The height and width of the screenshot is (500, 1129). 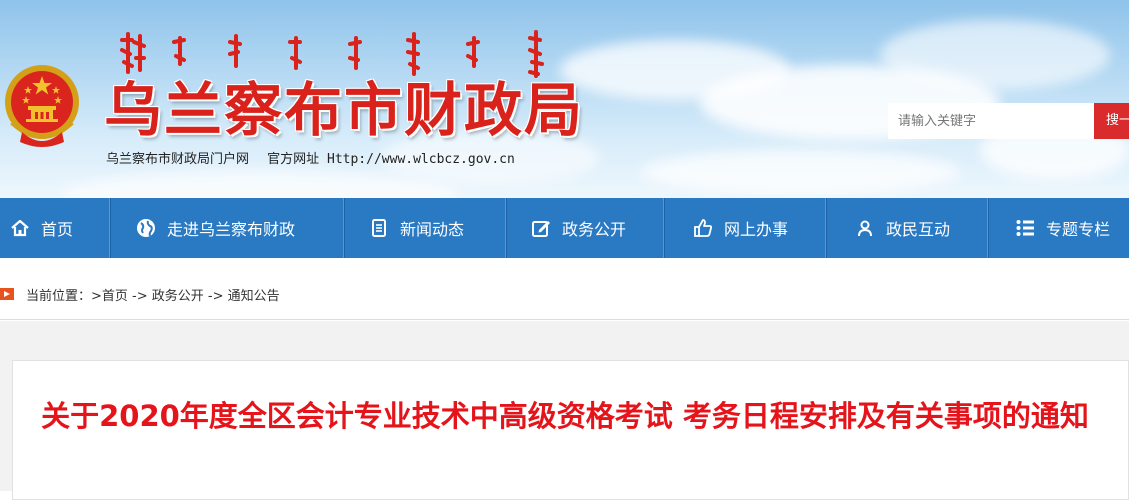 What do you see at coordinates (293, 159) in the screenshot?
I see `url-label: 官方网址` at bounding box center [293, 159].